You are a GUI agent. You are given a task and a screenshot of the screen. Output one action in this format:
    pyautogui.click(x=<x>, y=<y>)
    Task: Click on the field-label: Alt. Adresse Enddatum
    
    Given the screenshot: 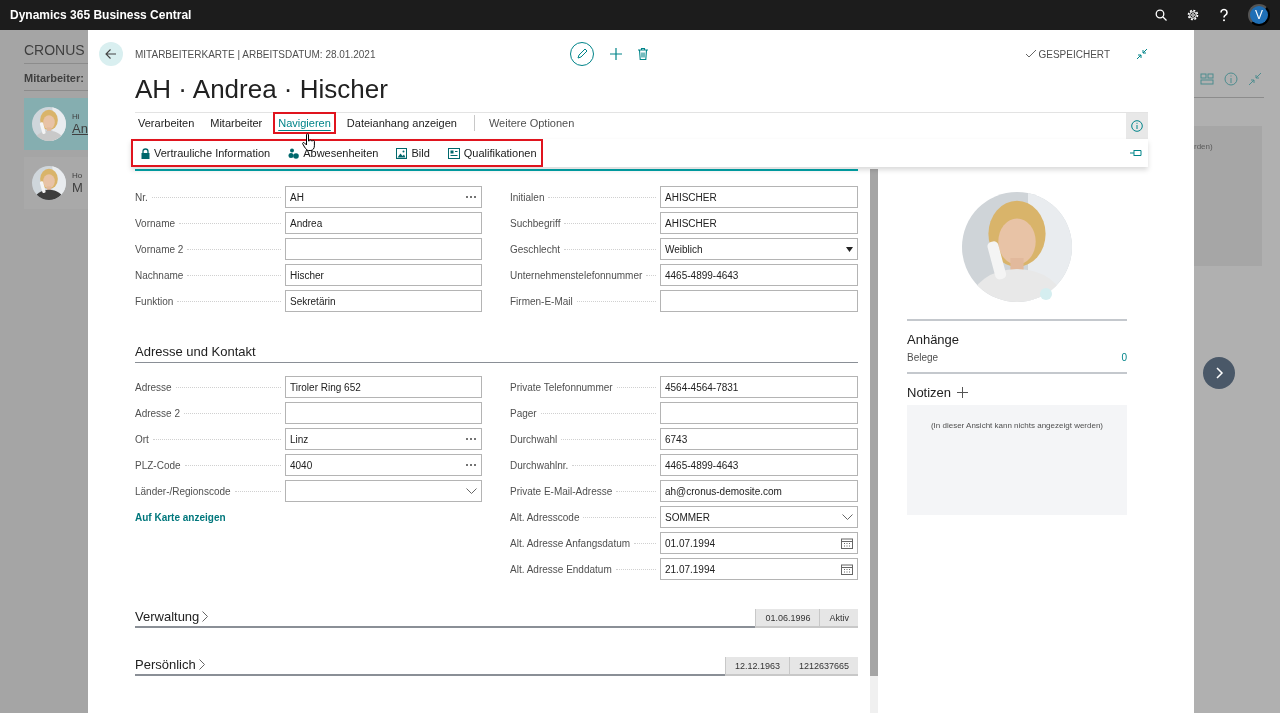 What is the action you would take?
    pyautogui.click(x=561, y=569)
    